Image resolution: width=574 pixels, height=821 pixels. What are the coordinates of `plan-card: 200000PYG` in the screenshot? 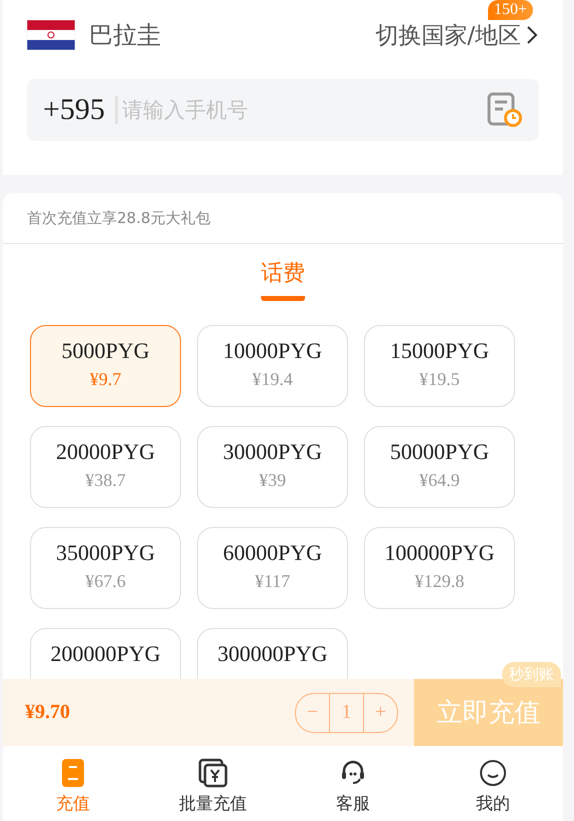 It's located at (105, 653).